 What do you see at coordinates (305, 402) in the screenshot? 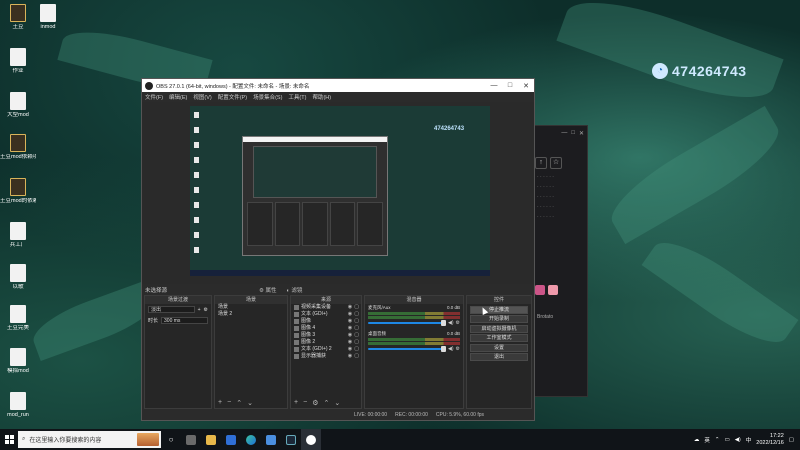
I see `remove-icon: −` at bounding box center [305, 402].